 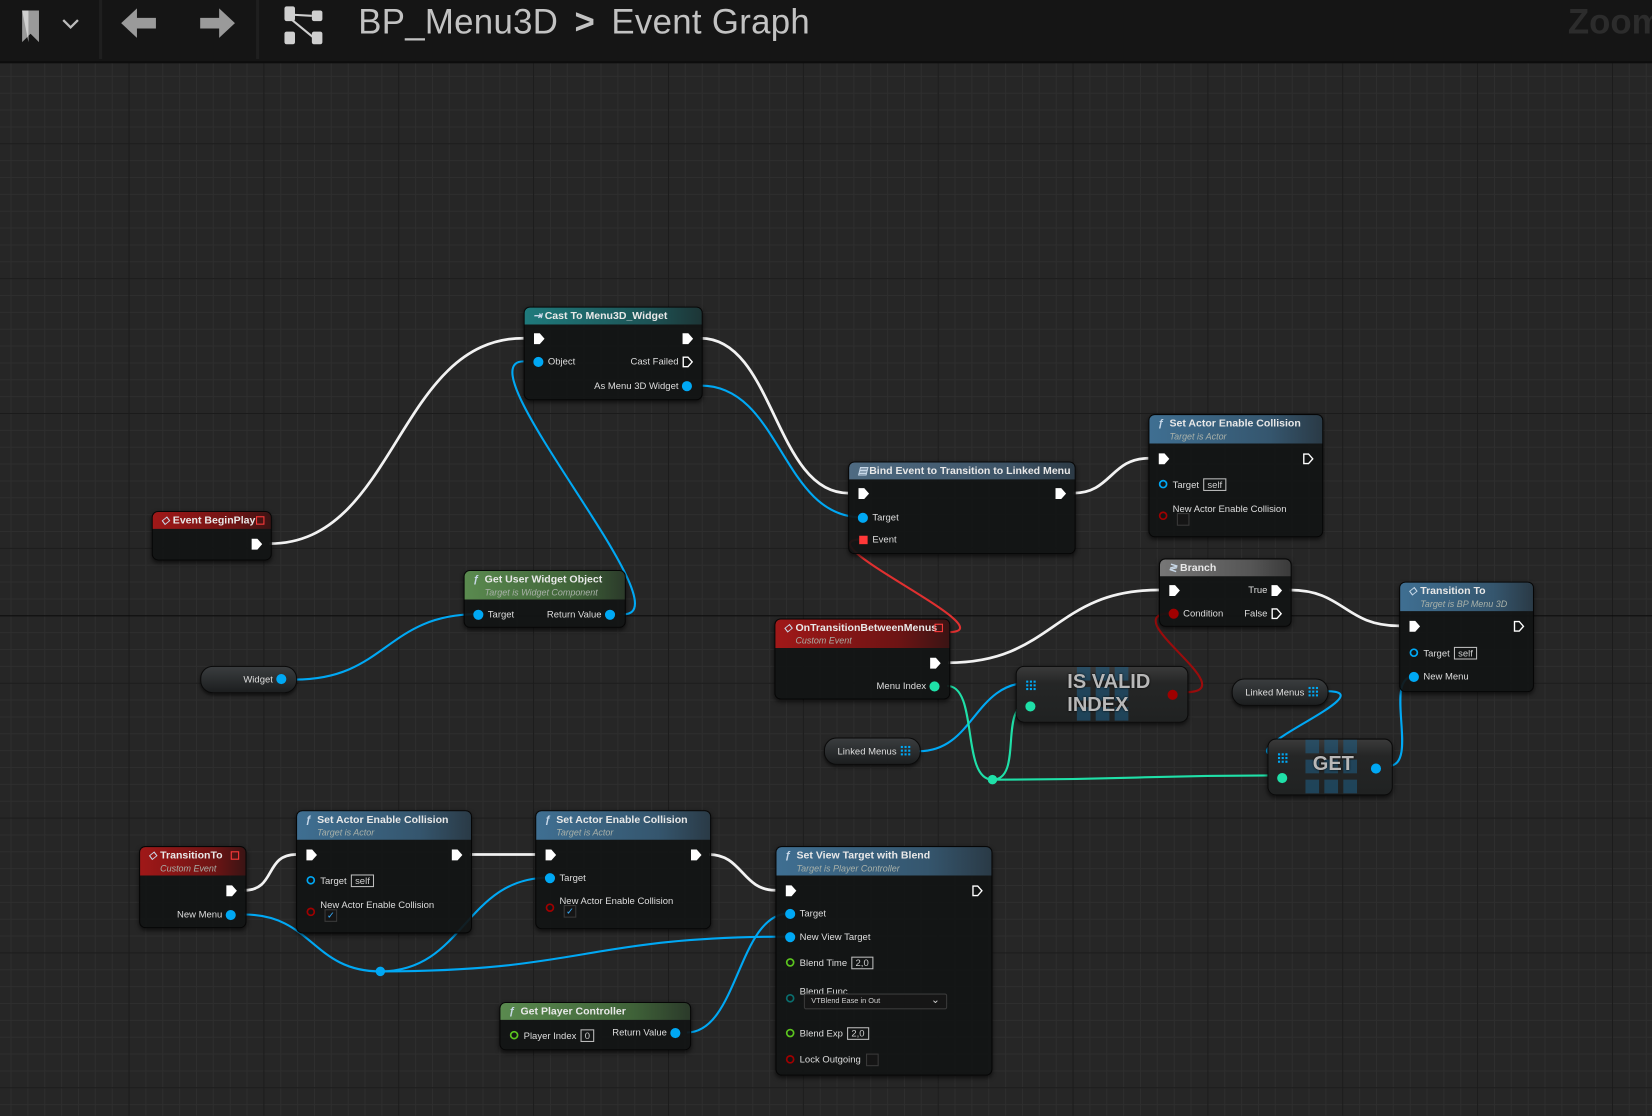 What do you see at coordinates (193, 861) in the screenshot?
I see `node-header: ◇ TransitionTo Custom Event` at bounding box center [193, 861].